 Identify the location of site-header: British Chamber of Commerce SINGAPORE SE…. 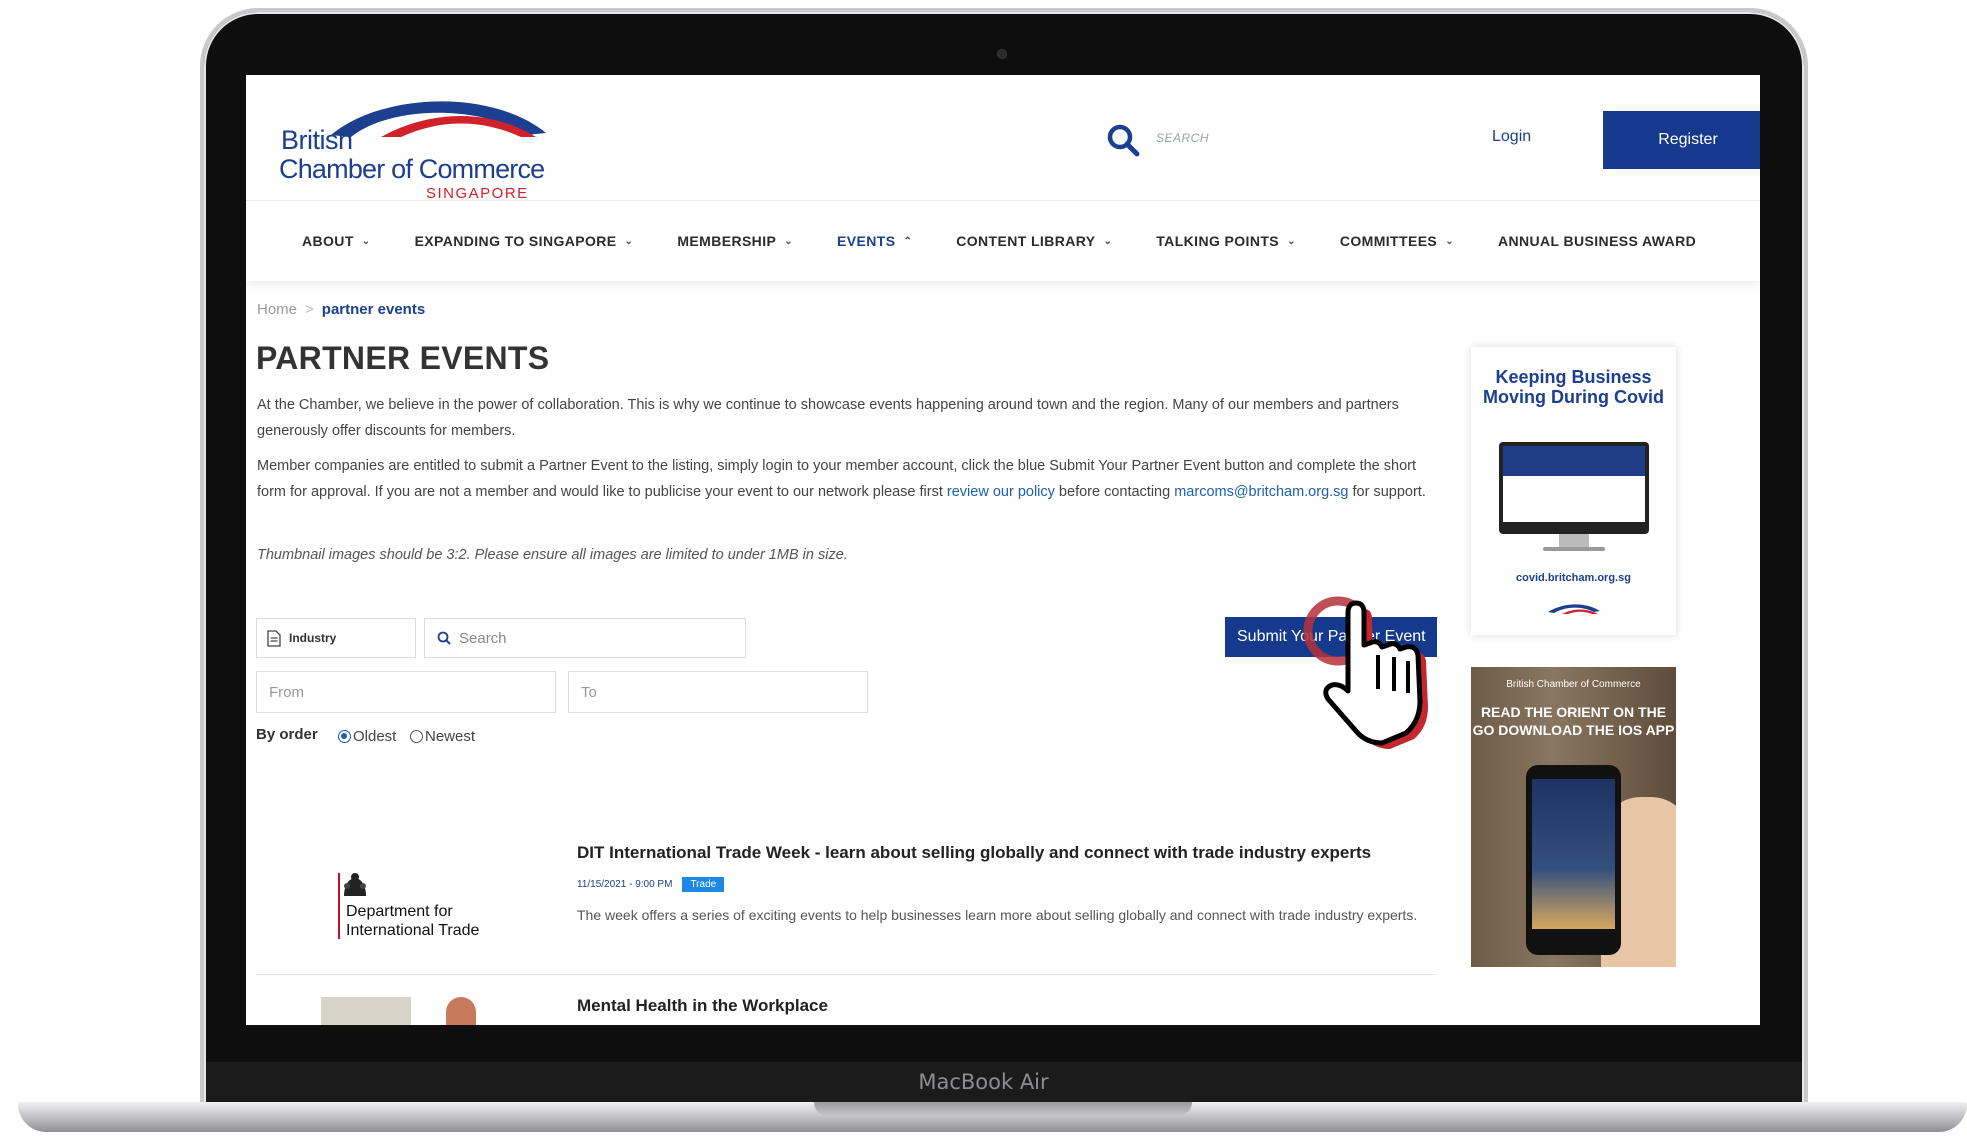
(1003, 138).